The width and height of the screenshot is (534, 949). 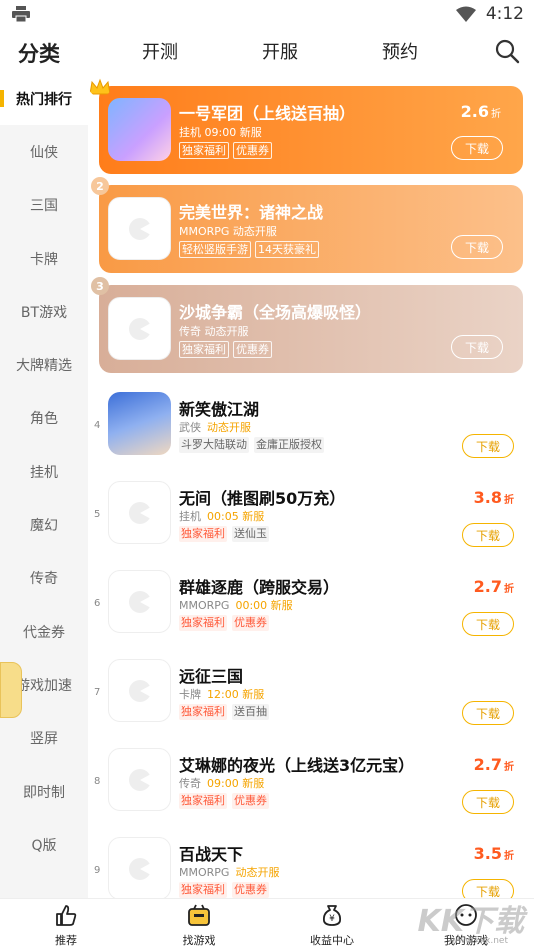 I want to click on discount-unit: 折, so click(x=509, y=500).